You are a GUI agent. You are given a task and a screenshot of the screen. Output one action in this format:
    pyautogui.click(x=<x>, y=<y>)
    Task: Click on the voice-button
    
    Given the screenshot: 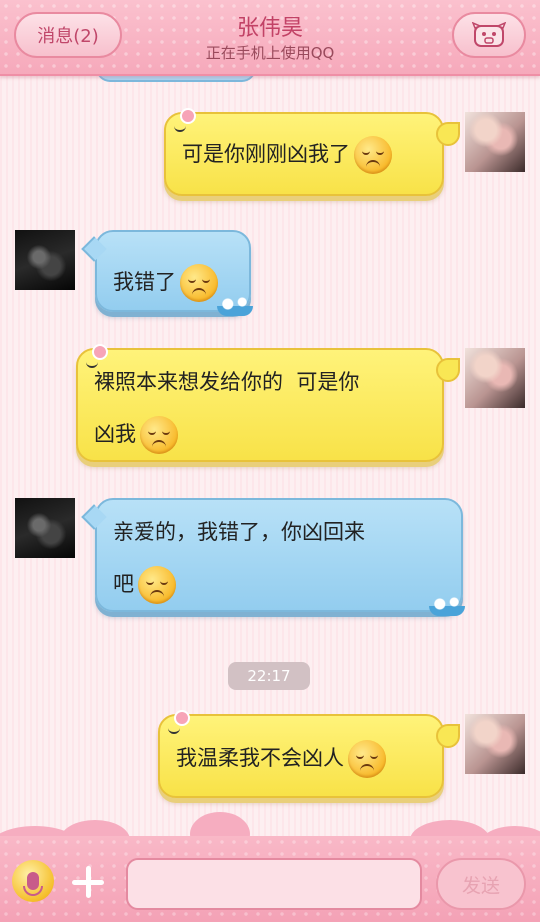 What is the action you would take?
    pyautogui.click(x=33, y=881)
    